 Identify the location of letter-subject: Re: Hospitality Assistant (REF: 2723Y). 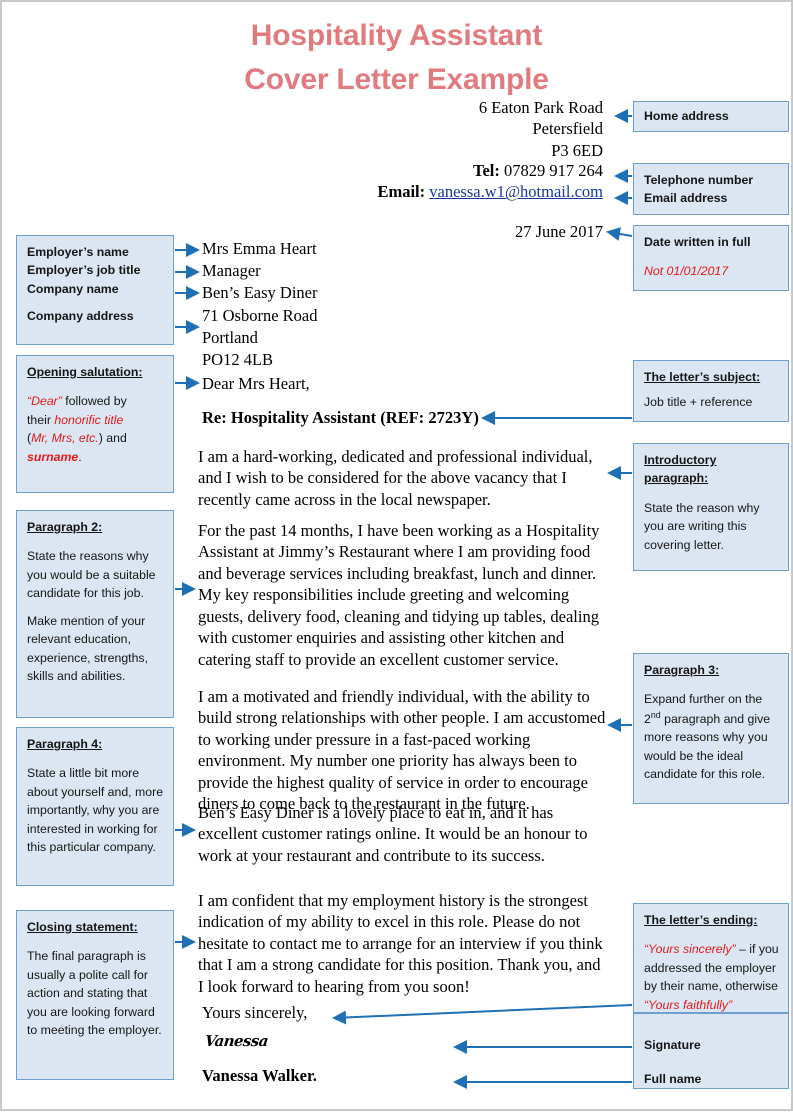
(340, 417).